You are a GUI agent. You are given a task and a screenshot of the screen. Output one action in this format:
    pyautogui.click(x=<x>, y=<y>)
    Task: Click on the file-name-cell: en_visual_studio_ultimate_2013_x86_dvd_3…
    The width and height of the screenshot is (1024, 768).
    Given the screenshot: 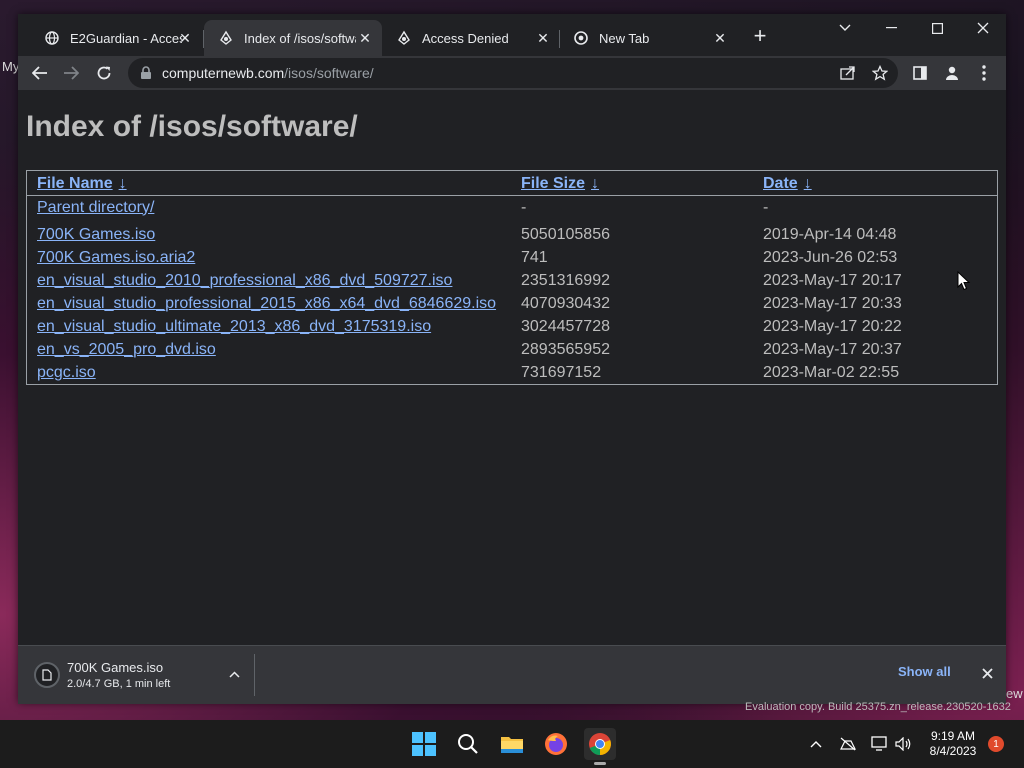 What is the action you would take?
    pyautogui.click(x=269, y=326)
    